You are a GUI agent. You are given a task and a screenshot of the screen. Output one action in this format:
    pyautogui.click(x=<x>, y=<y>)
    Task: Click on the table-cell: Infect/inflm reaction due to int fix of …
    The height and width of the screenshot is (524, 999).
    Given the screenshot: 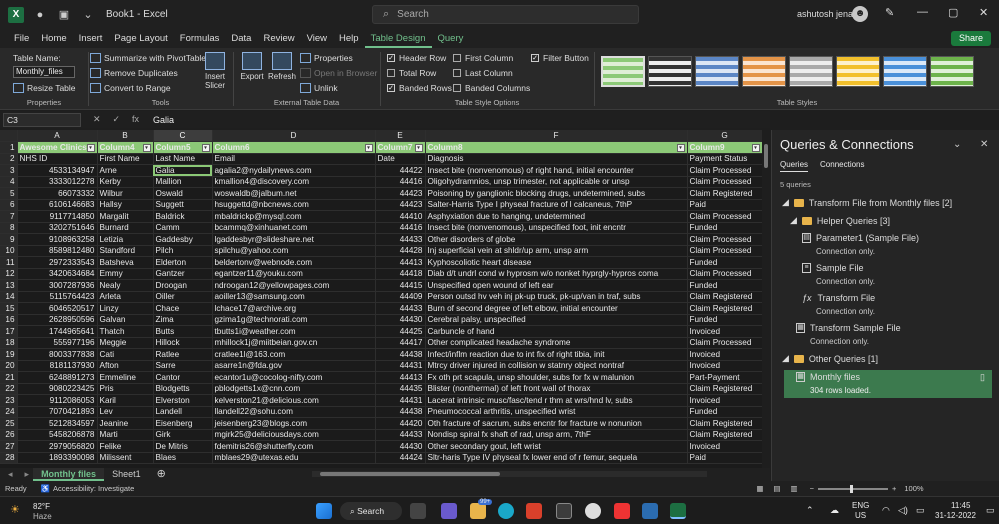 What is the action you would take?
    pyautogui.click(x=556, y=354)
    